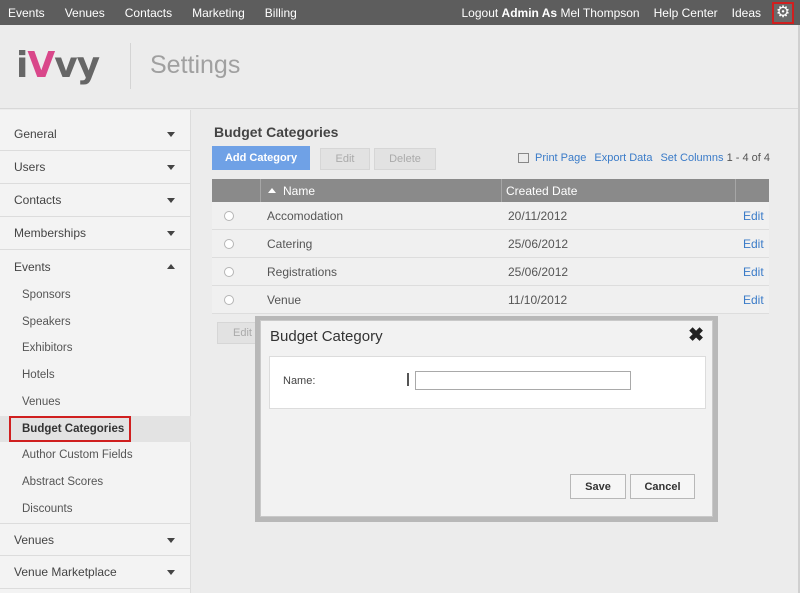 The height and width of the screenshot is (593, 800). What do you see at coordinates (290, 243) in the screenshot?
I see `row-name: Catering` at bounding box center [290, 243].